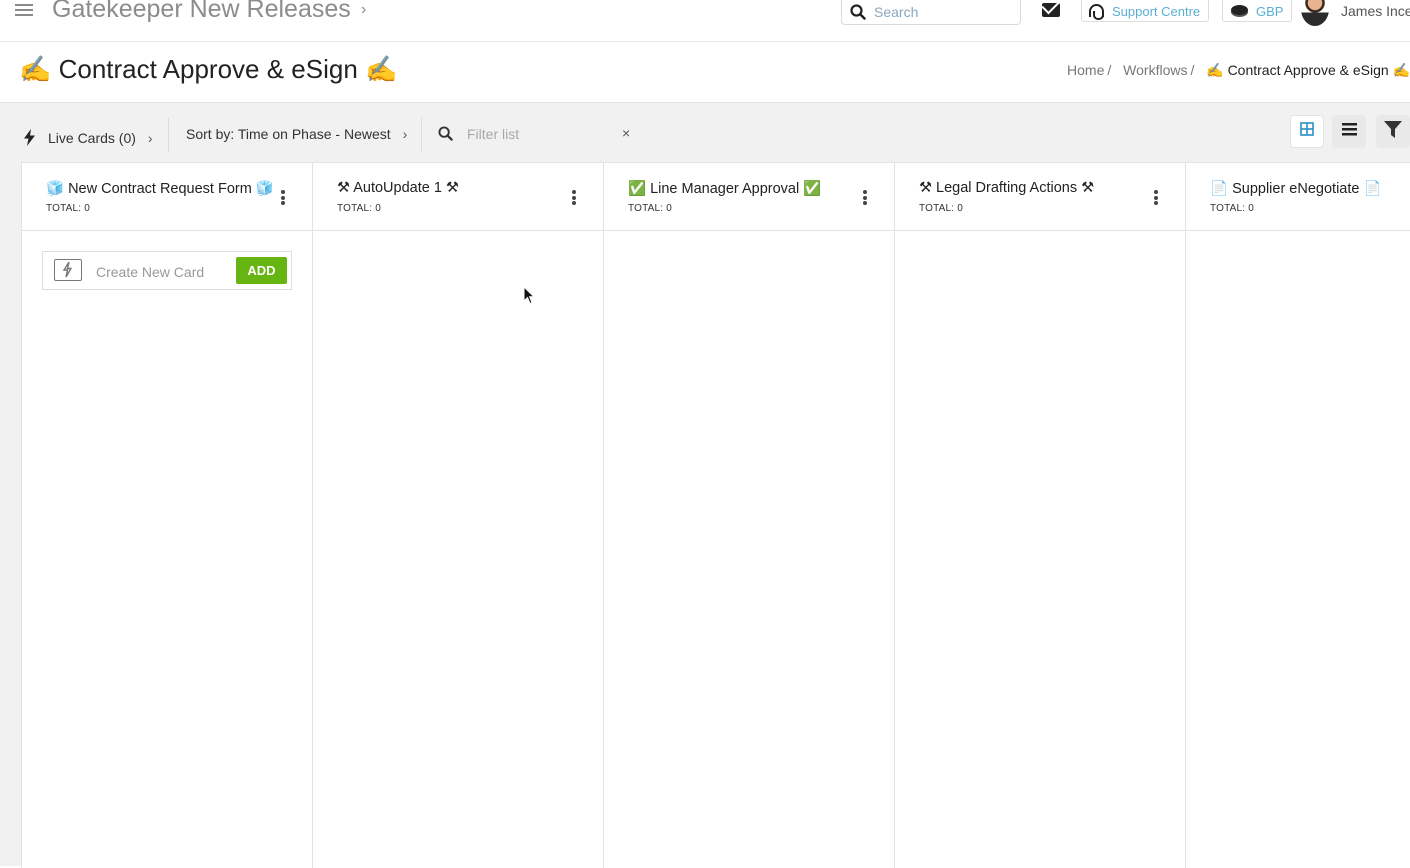  Describe the element at coordinates (1155, 70) in the screenshot. I see `breadcrumb-workflows: Workflows` at that location.